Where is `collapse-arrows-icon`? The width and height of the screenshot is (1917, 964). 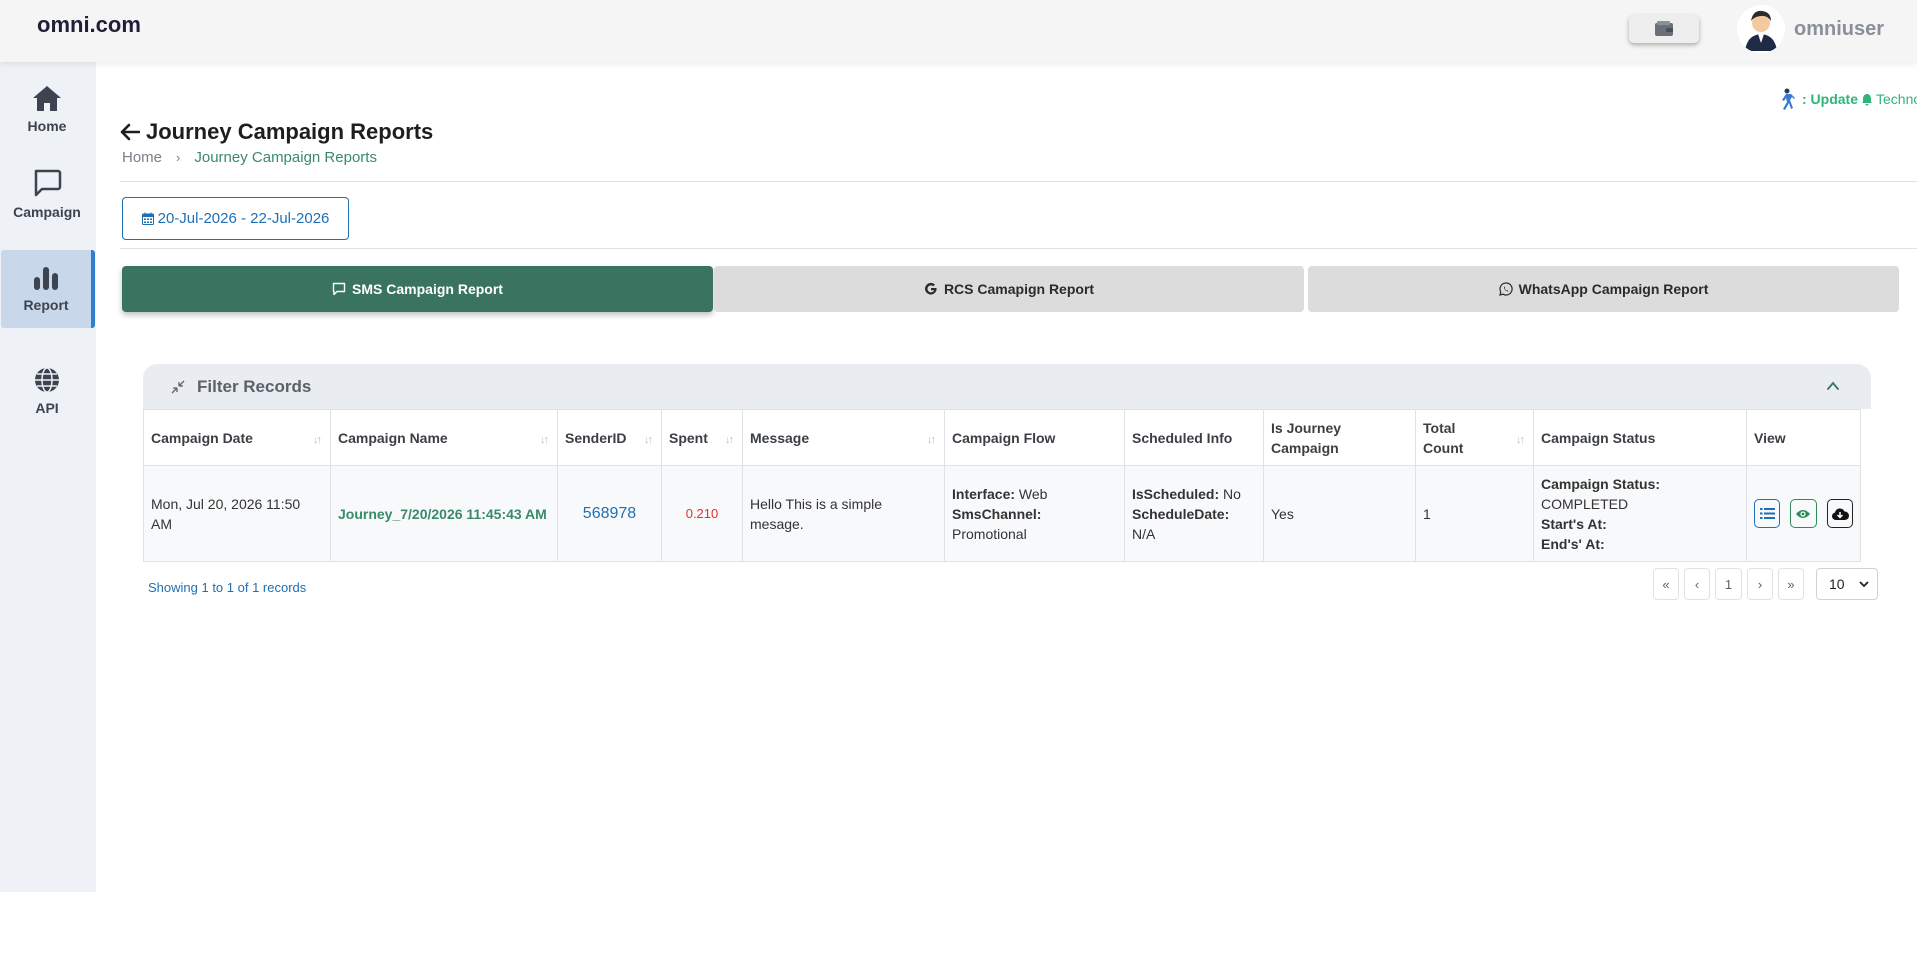 collapse-arrows-icon is located at coordinates (178, 386).